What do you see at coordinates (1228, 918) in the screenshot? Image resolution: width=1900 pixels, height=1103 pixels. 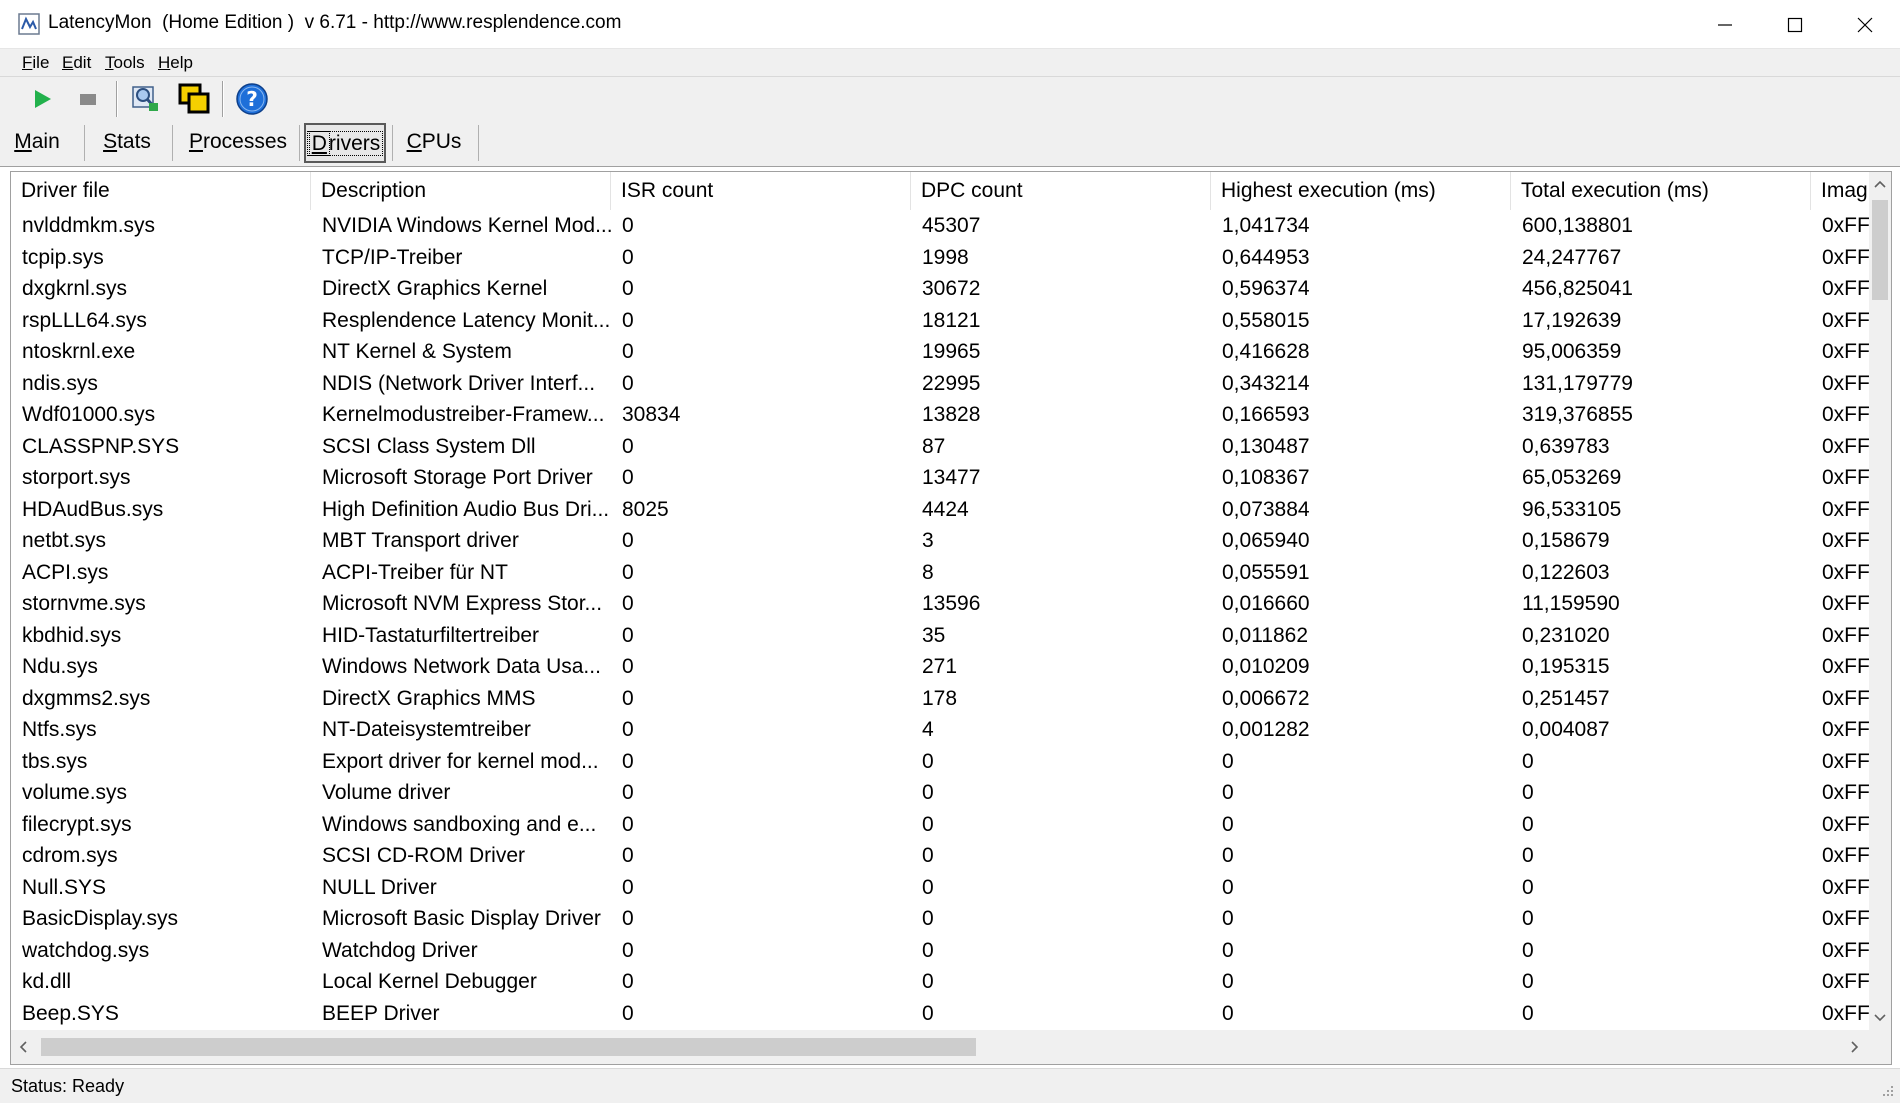 I see `cell-highest-execution: 0` at bounding box center [1228, 918].